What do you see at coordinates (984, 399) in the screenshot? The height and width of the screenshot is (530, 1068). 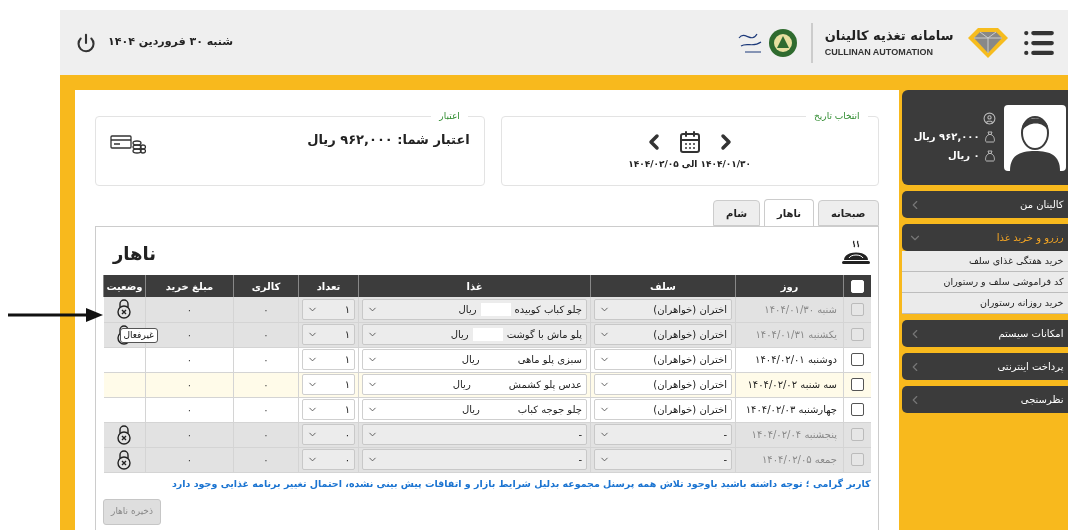 I see `sidebar-item: نظرسنجی` at bounding box center [984, 399].